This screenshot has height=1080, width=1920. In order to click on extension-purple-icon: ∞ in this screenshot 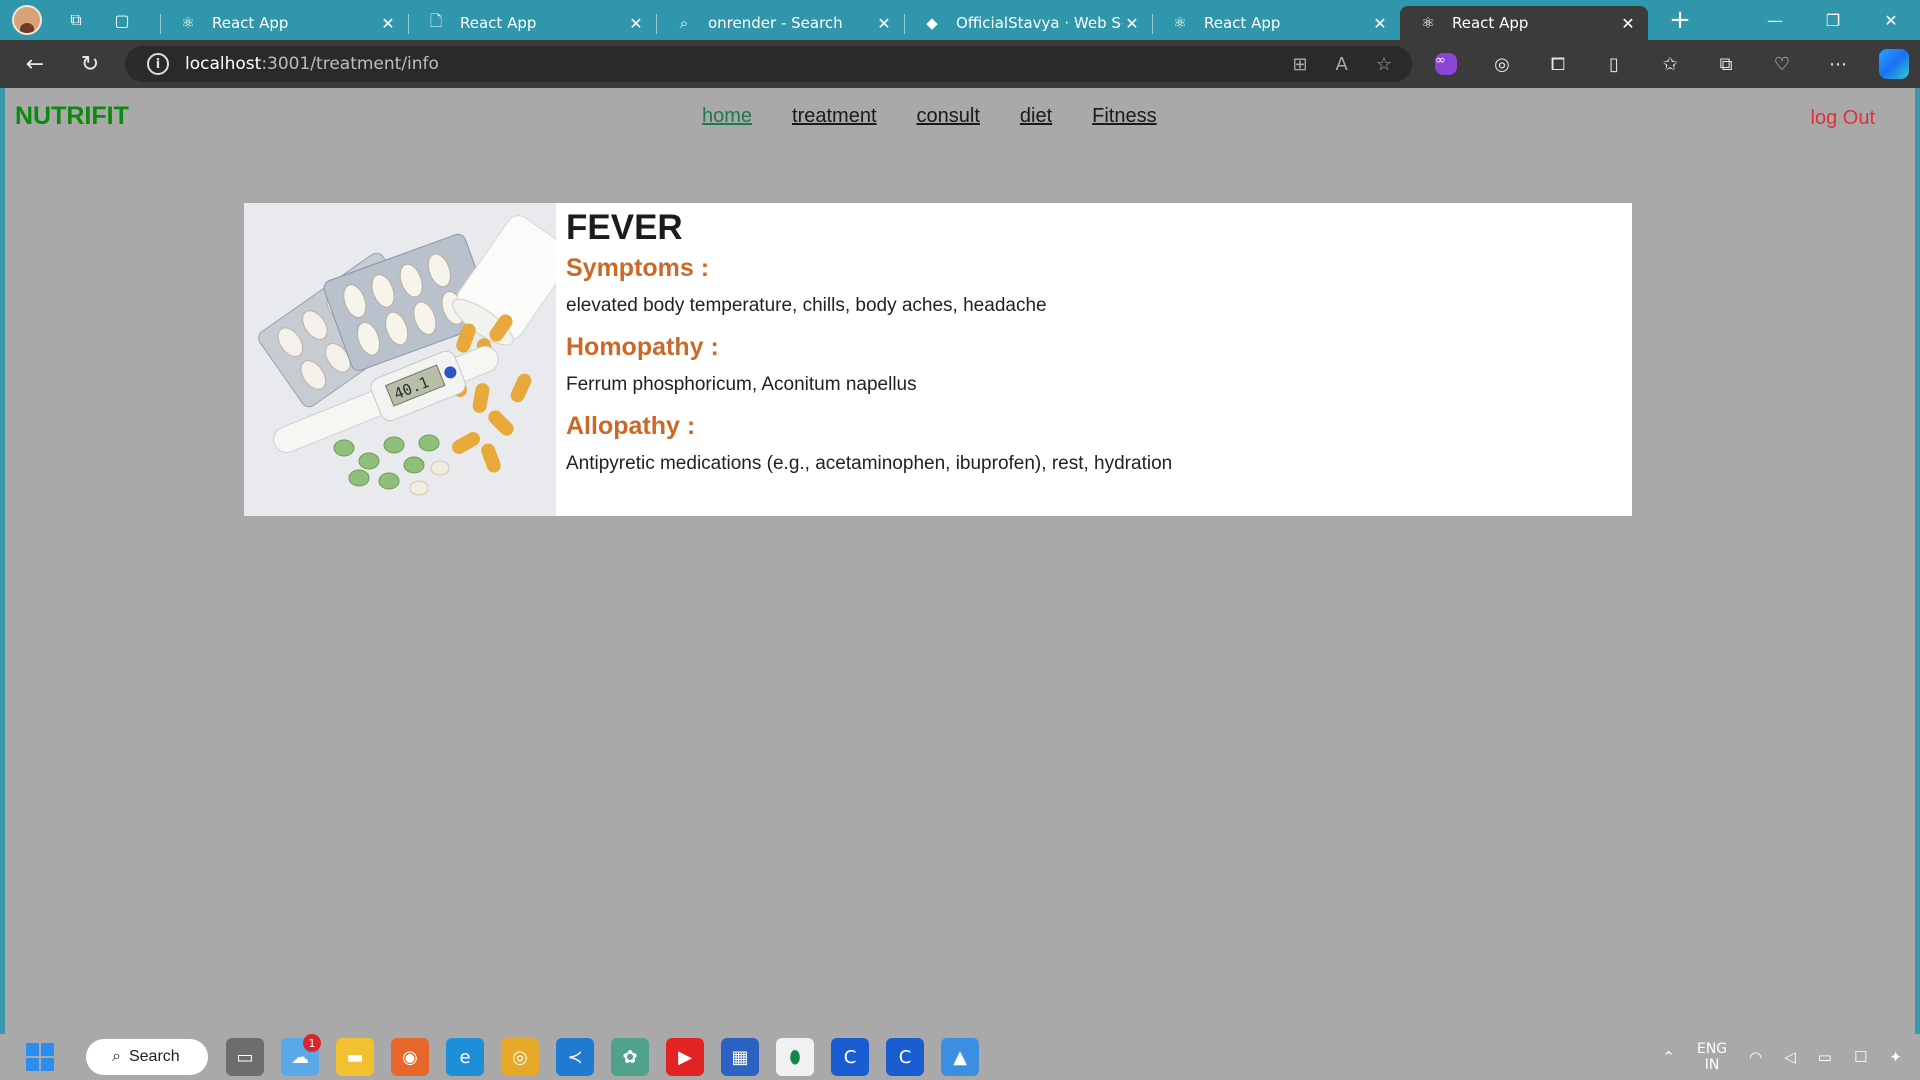, I will do `click(1446, 64)`.